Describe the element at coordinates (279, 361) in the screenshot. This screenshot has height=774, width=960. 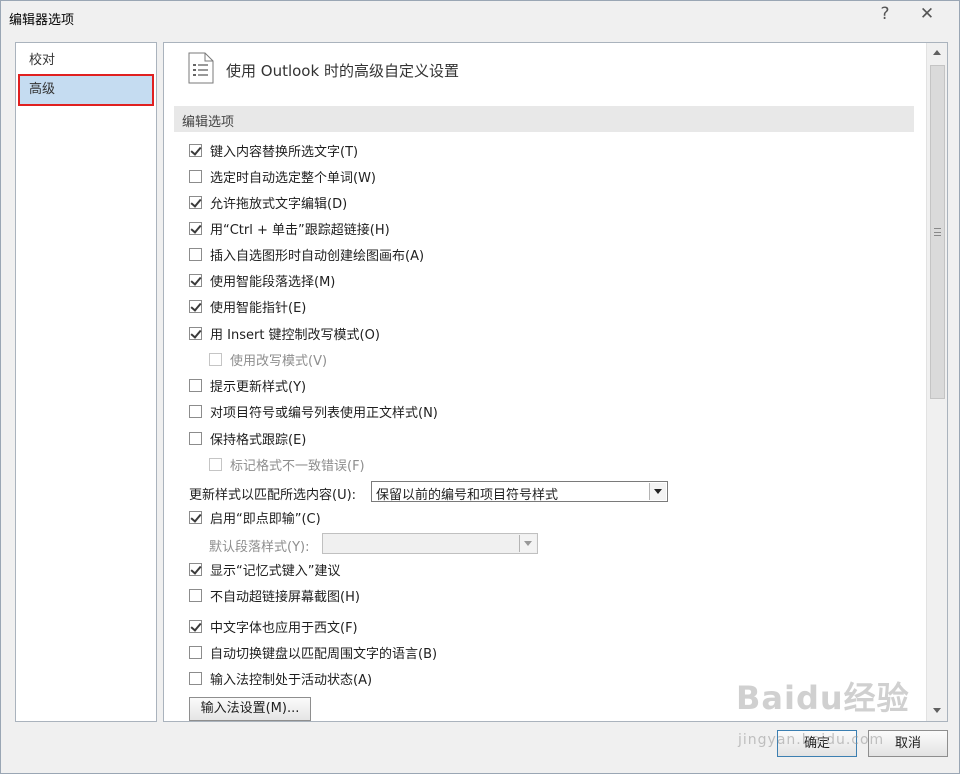
I see `option-label: 使用改写模式(V)` at that location.